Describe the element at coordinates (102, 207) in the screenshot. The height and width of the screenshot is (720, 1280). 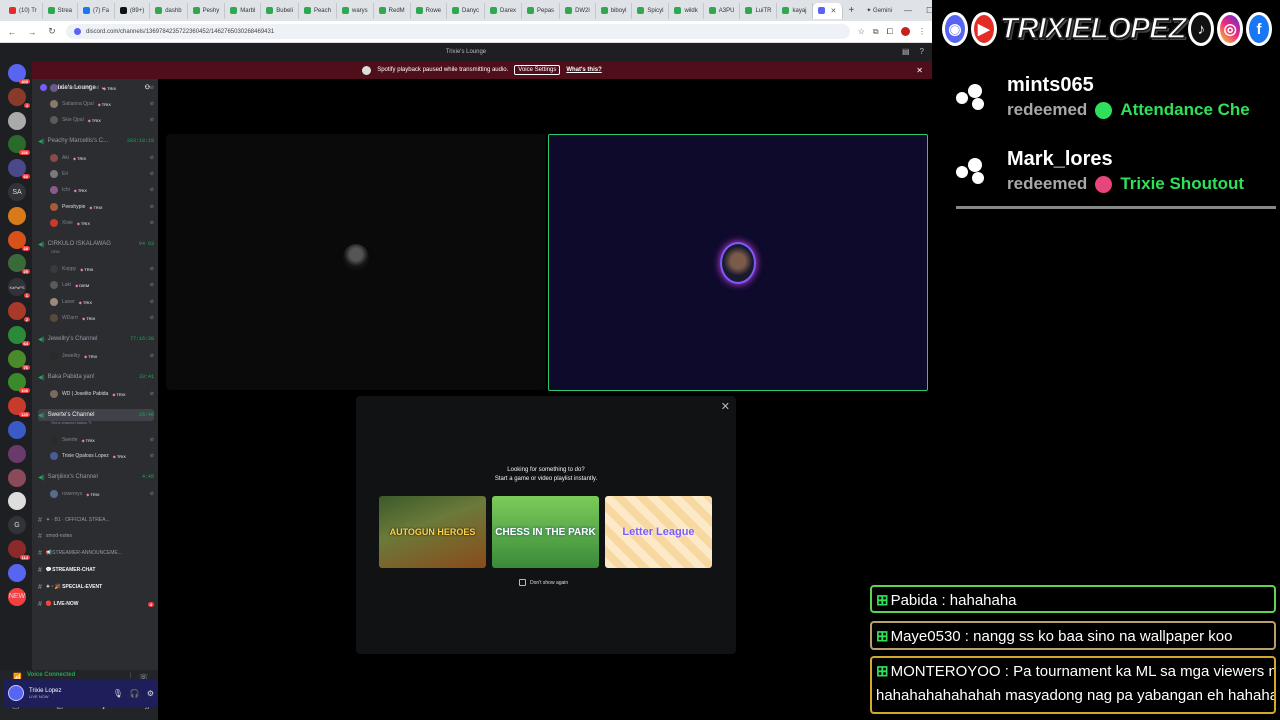
I see `voice-user: PeeshypieTRIX ⊘` at that location.